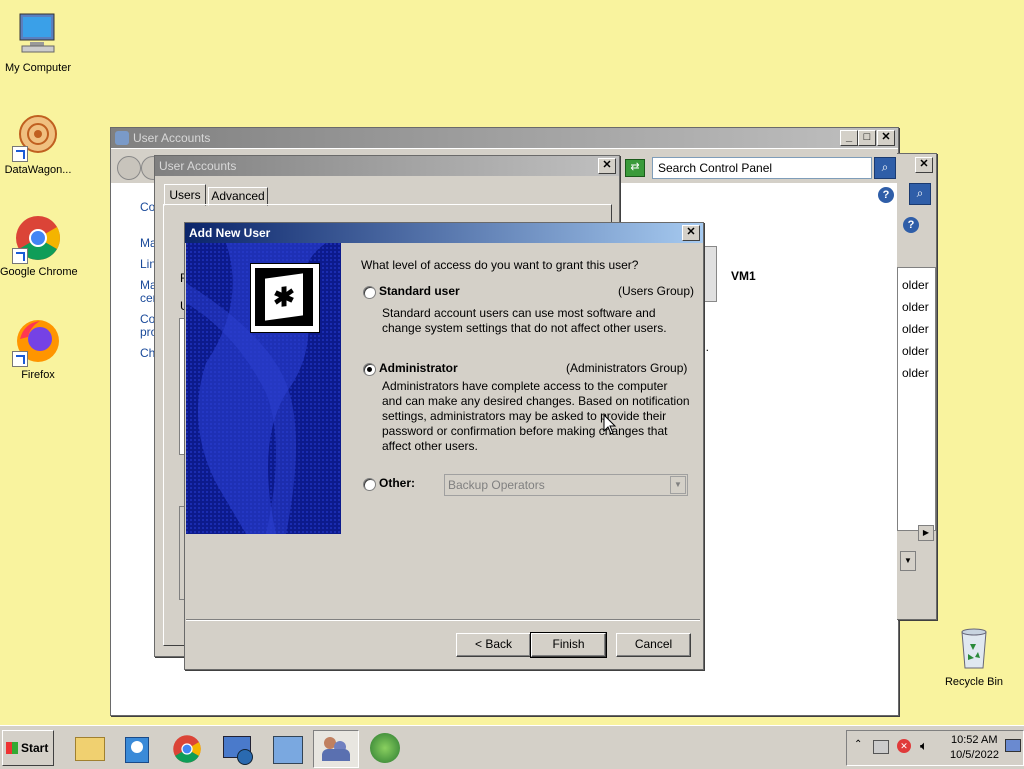  What do you see at coordinates (387, 166) in the screenshot?
I see `window-titlebar: User Accounts ✕` at bounding box center [387, 166].